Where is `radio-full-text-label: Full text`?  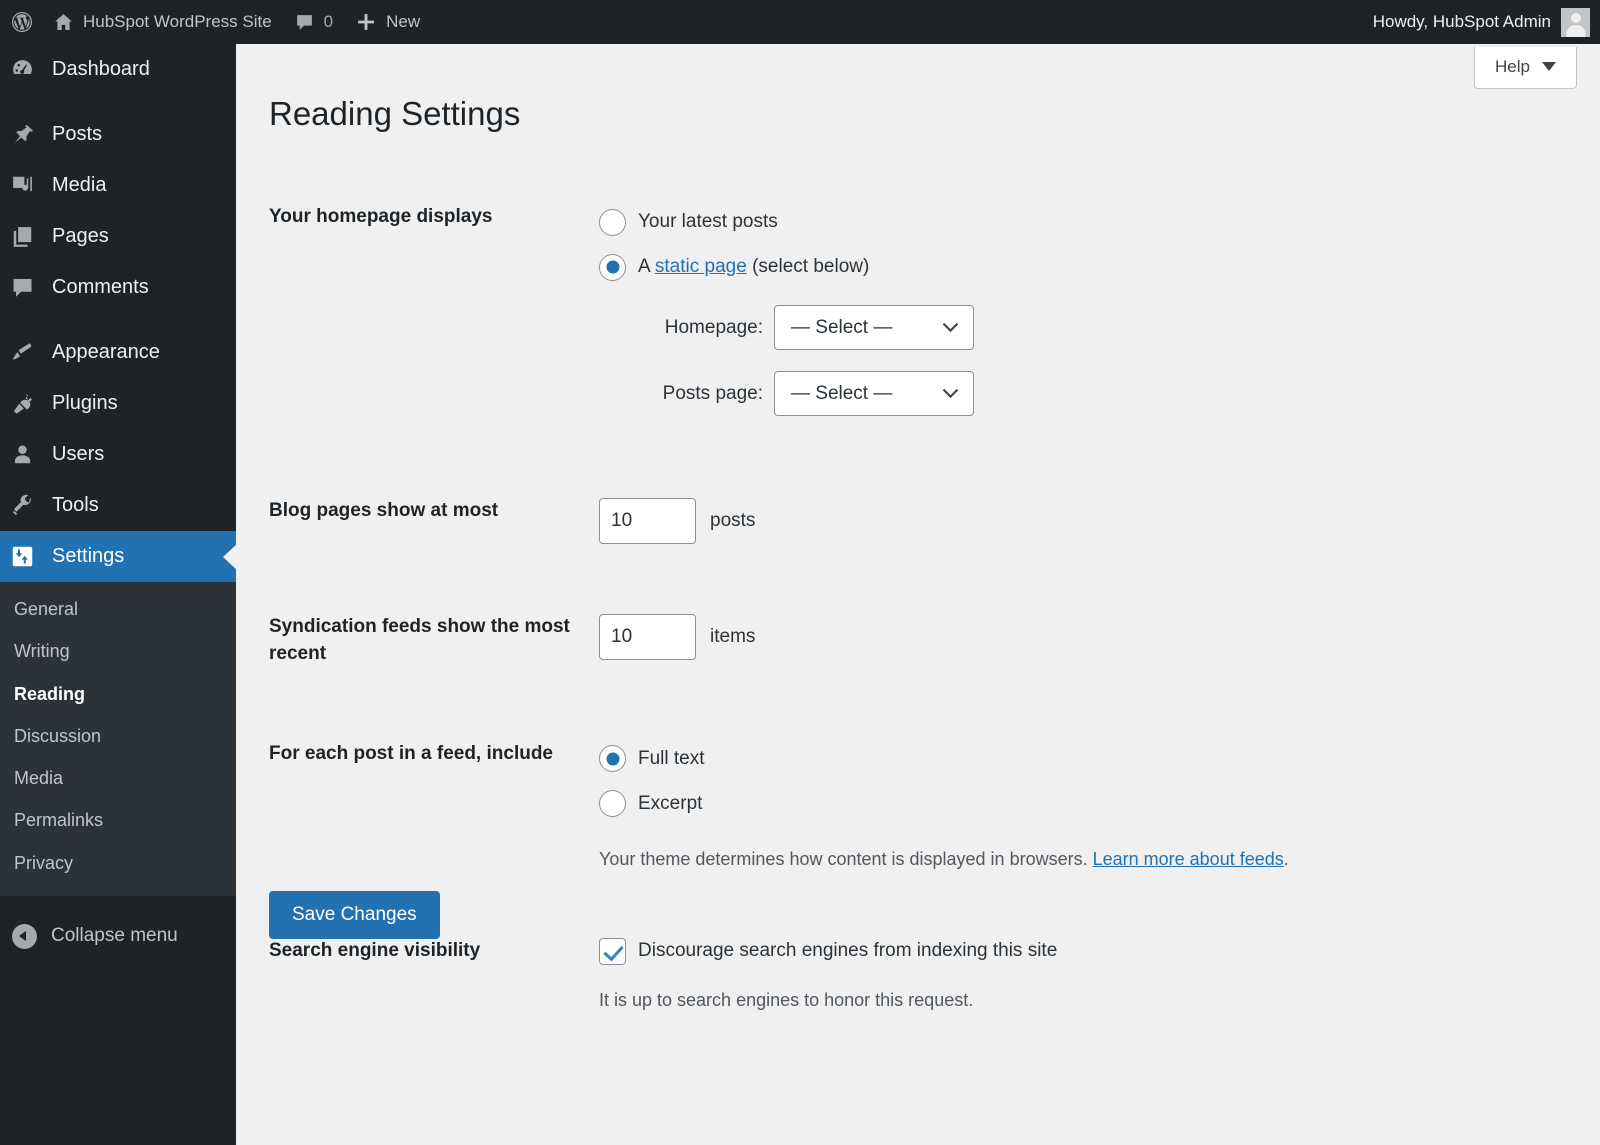 radio-full-text-label: Full text is located at coordinates (671, 758).